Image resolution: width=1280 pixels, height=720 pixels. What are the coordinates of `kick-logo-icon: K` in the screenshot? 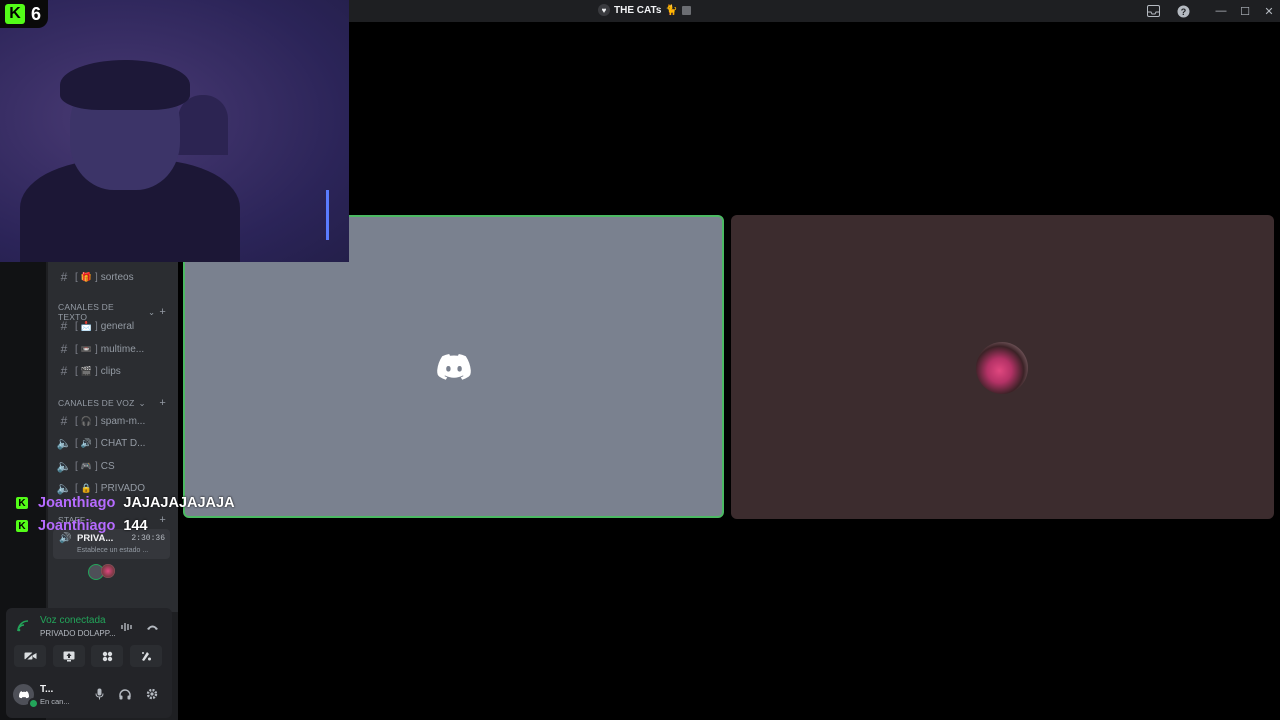 It's located at (15, 14).